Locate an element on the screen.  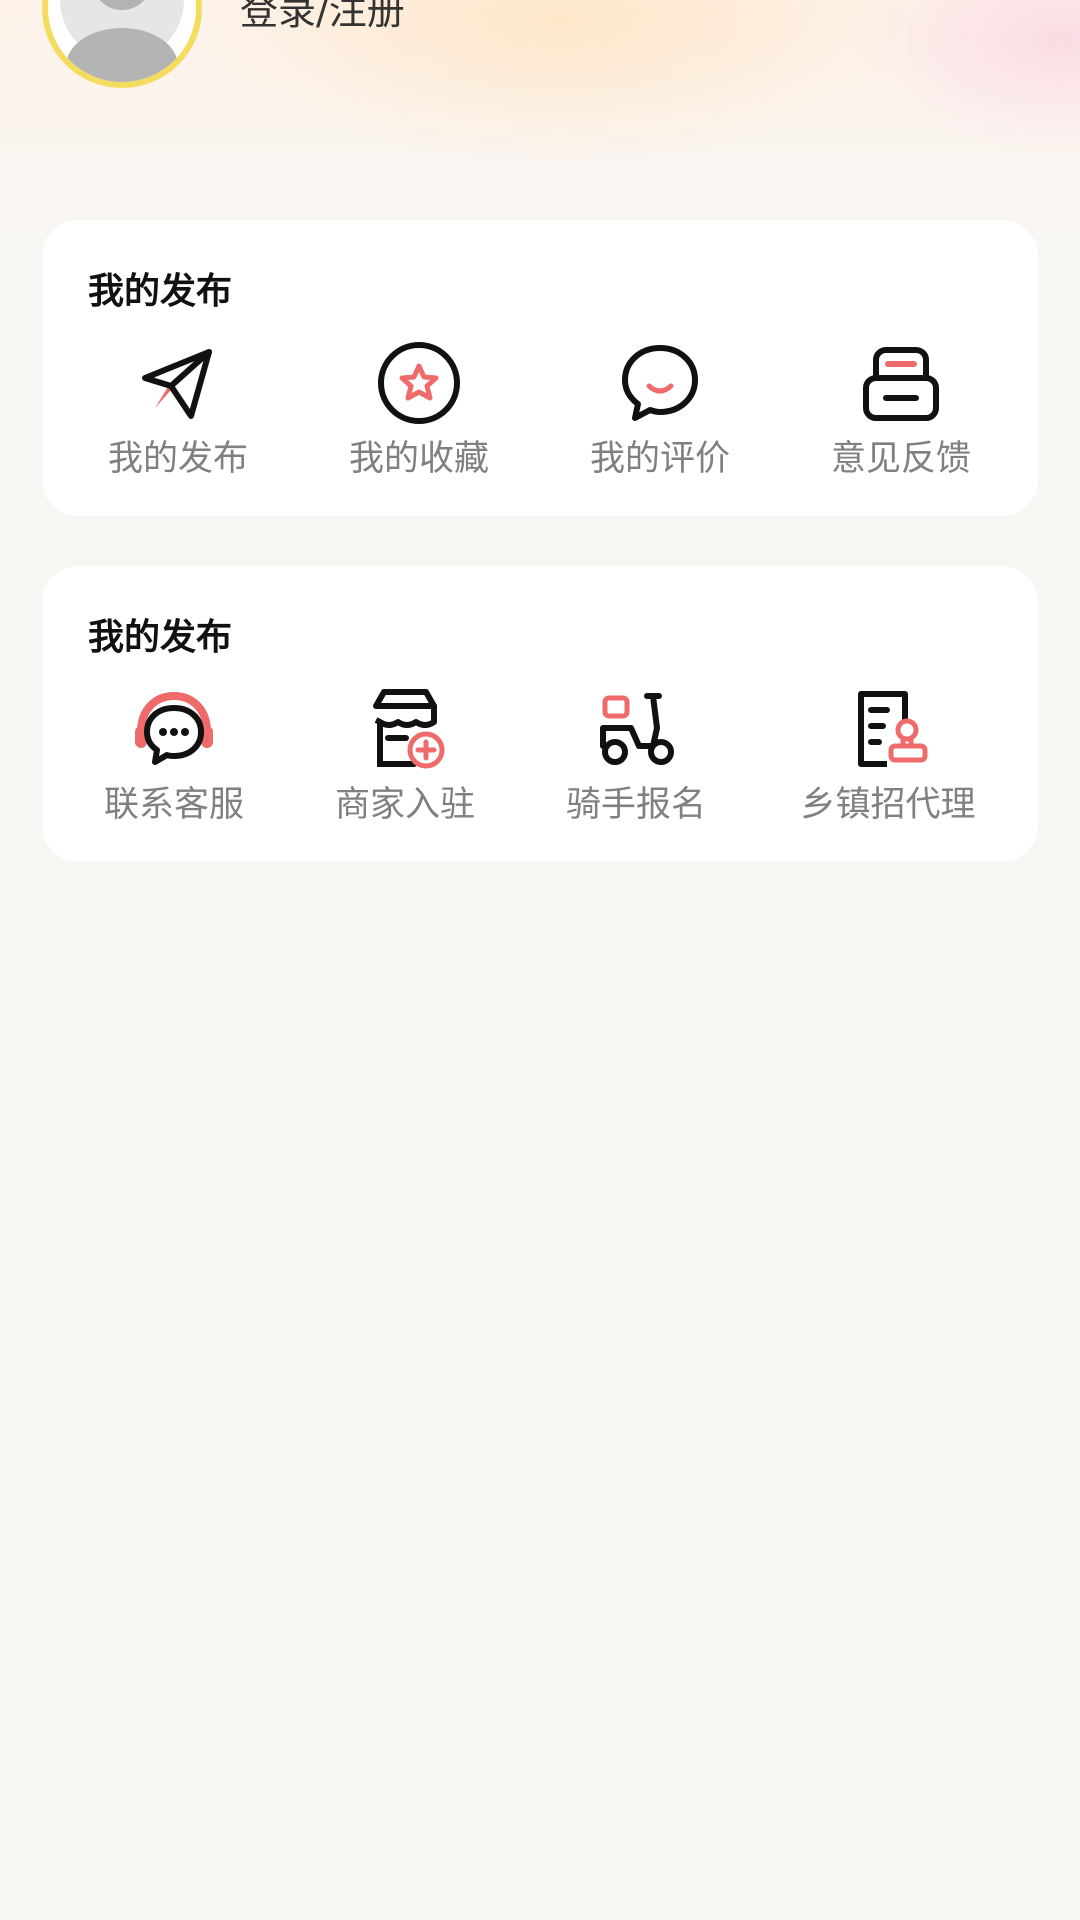
menu-item-my-reviews: 我的评价 is located at coordinates (660, 409).